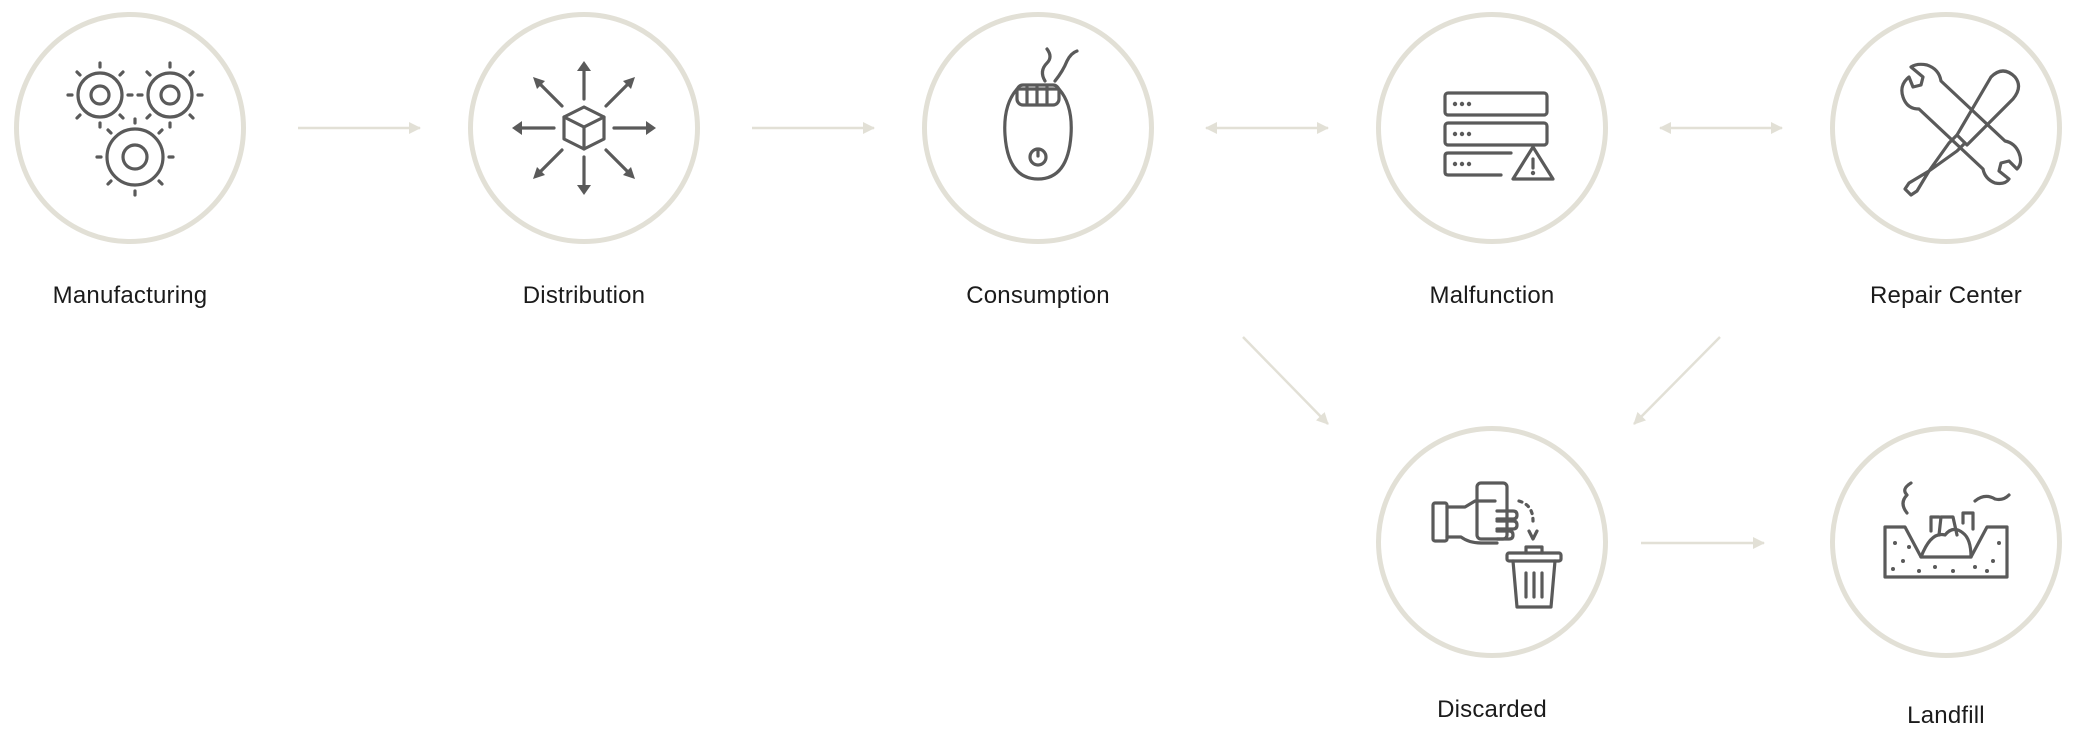 The height and width of the screenshot is (732, 2074). I want to click on node-distribution, so click(584, 128).